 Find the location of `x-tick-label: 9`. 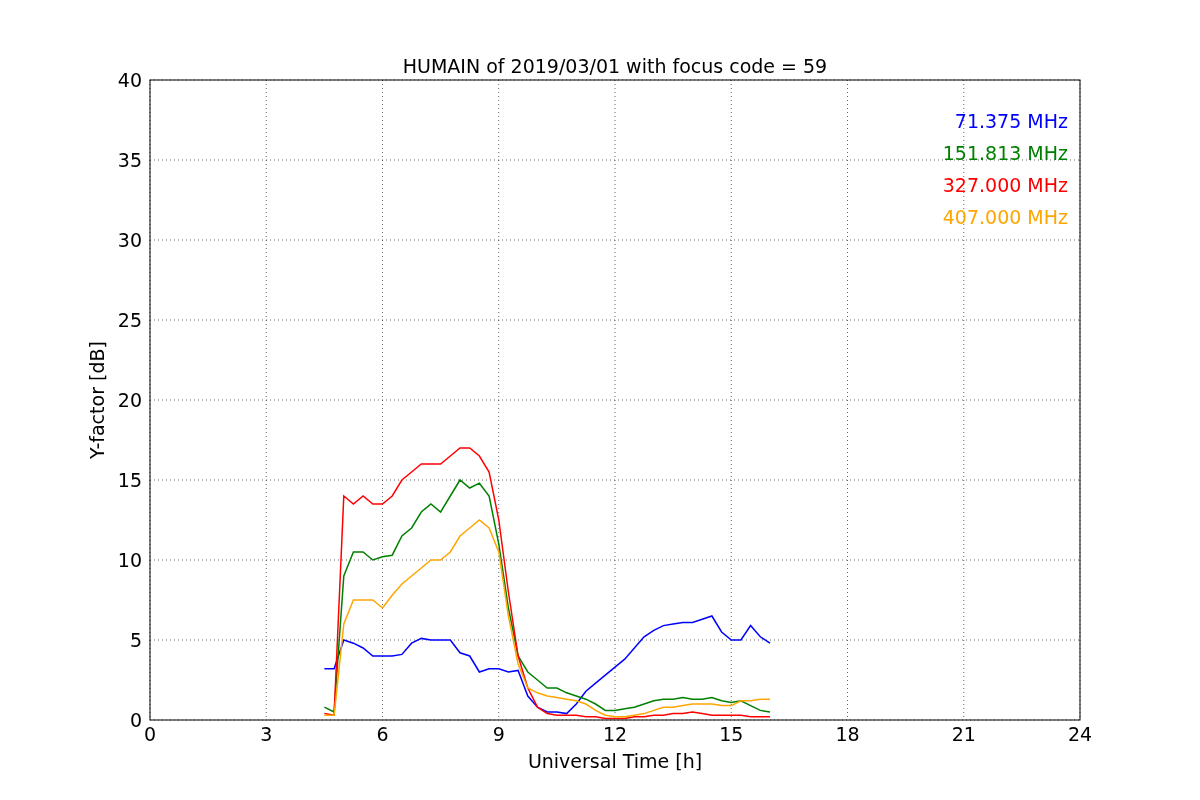

x-tick-label: 9 is located at coordinates (498, 734).